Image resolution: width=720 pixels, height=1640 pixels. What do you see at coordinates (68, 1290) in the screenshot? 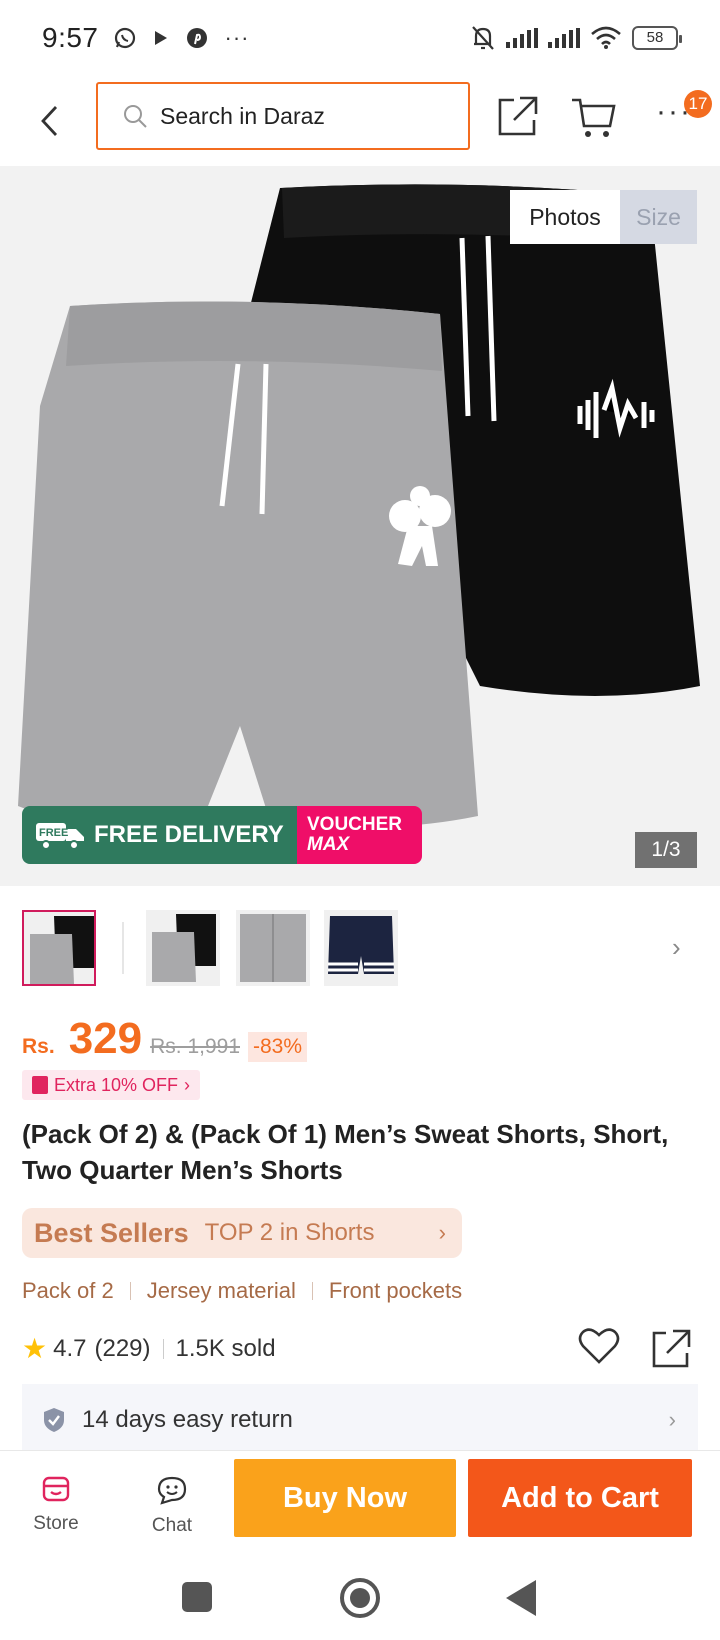
I see `tag-item: Pack of 2` at bounding box center [68, 1290].